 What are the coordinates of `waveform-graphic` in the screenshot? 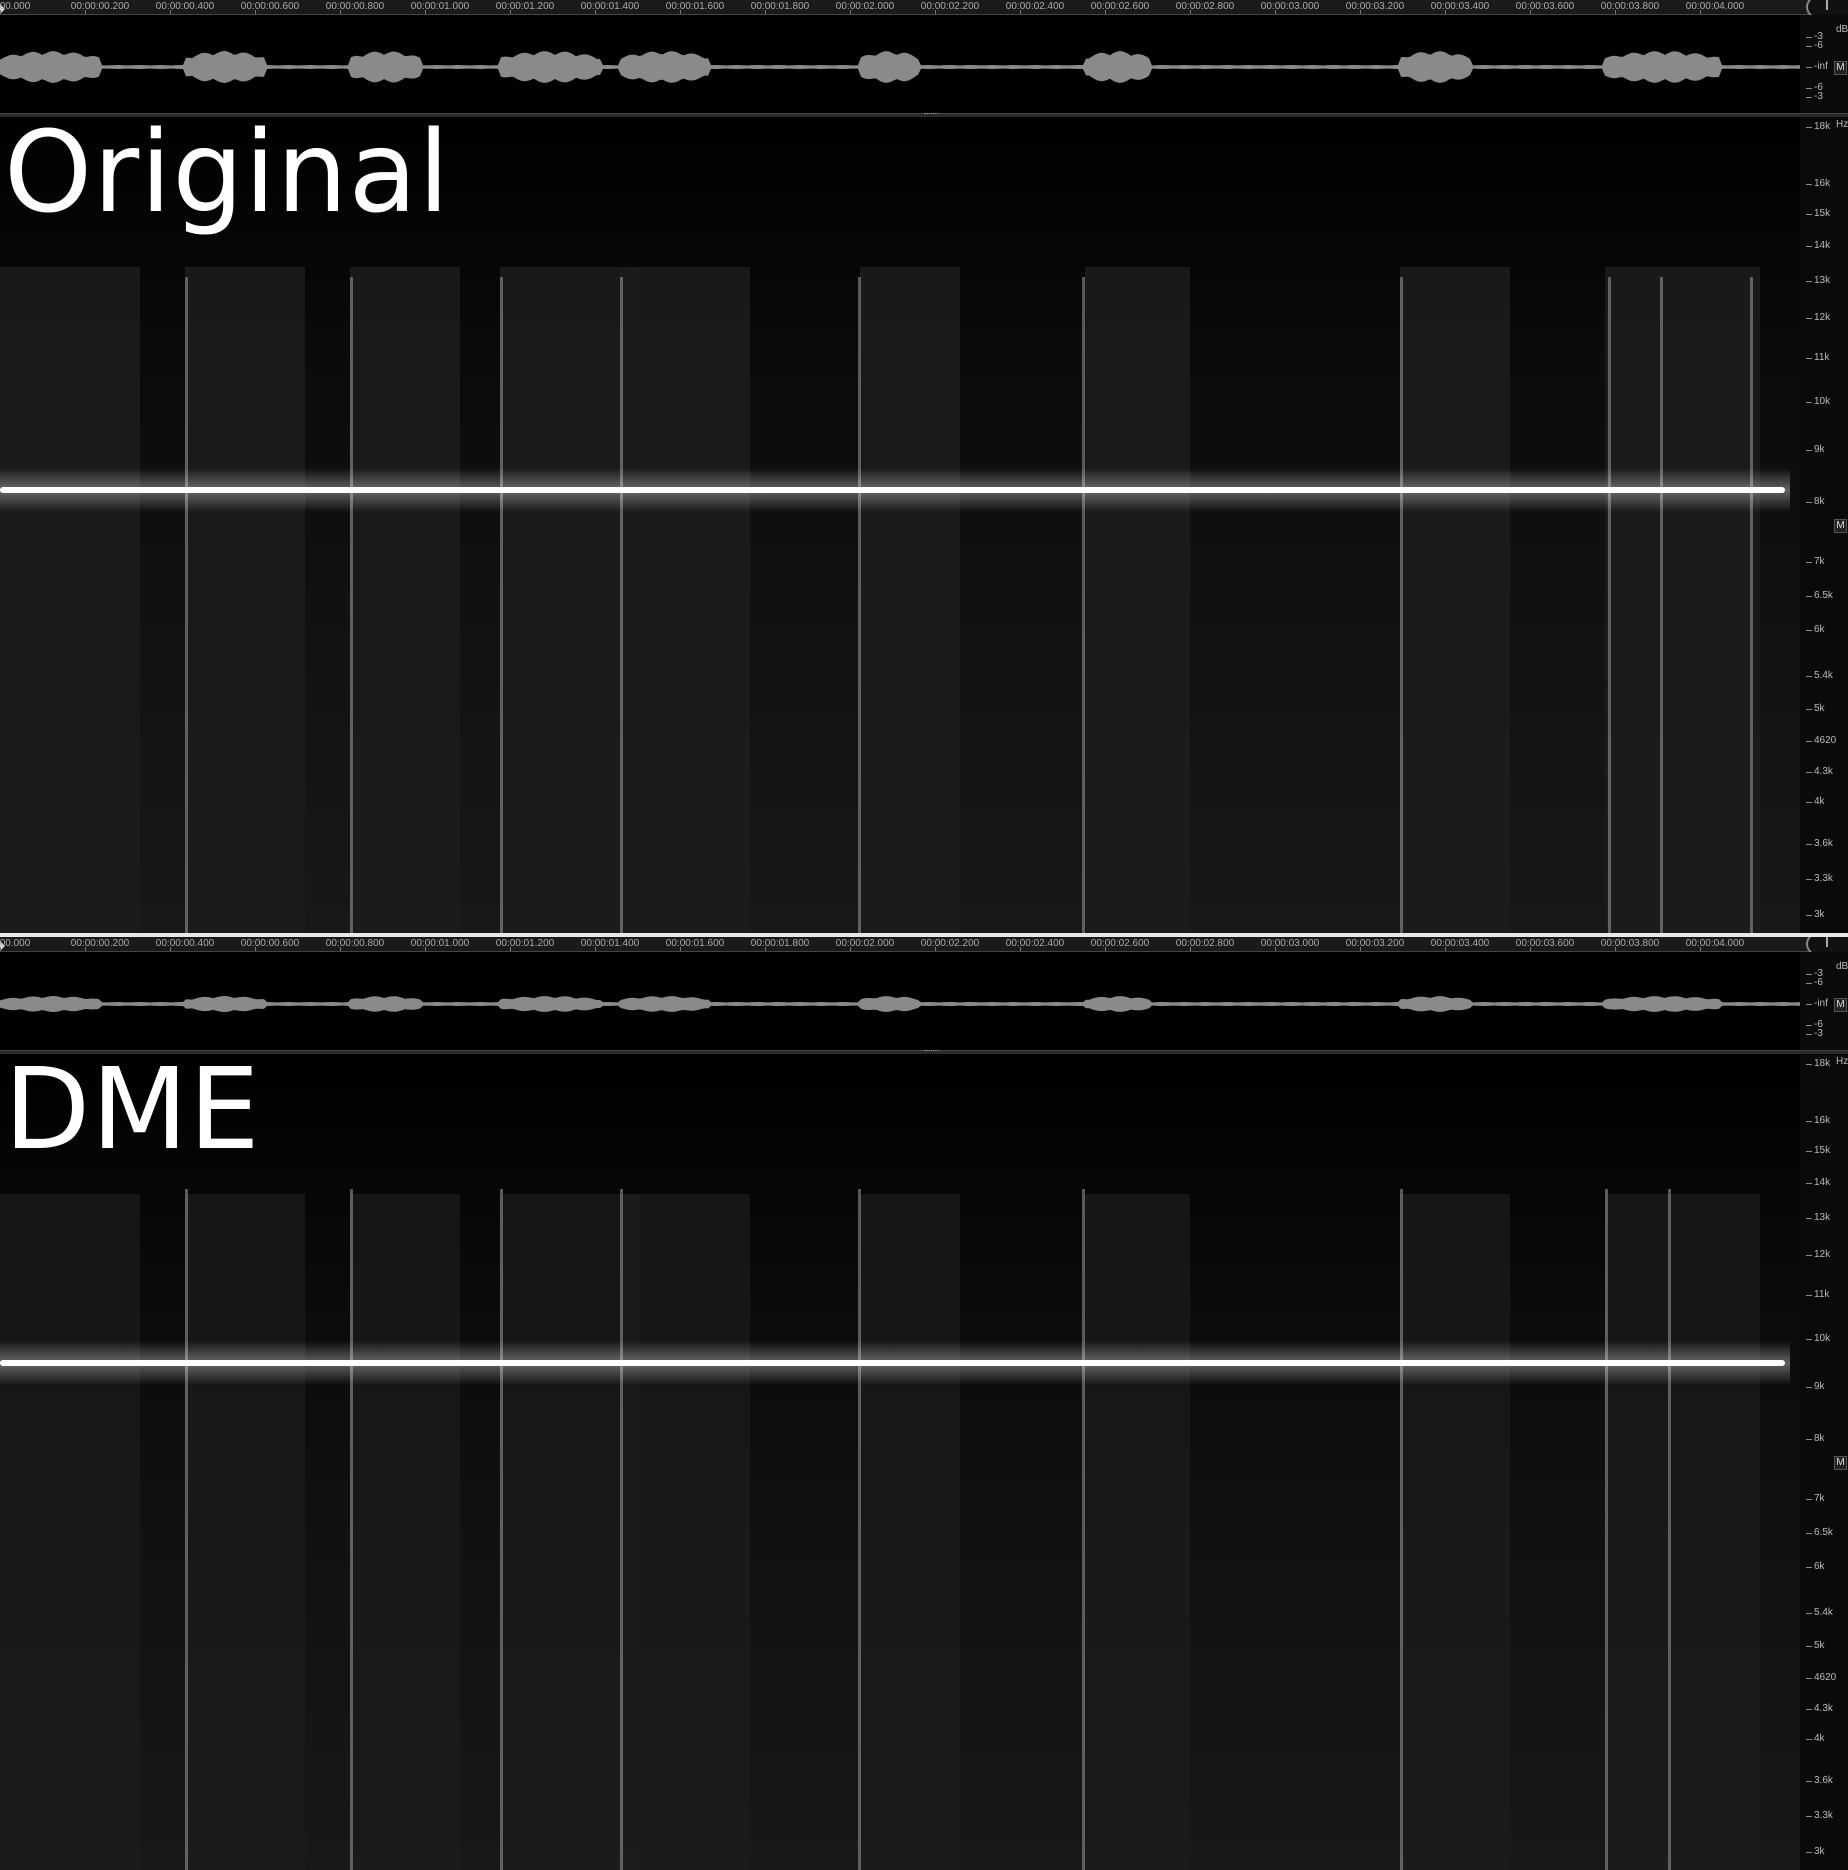 It's located at (900, 67).